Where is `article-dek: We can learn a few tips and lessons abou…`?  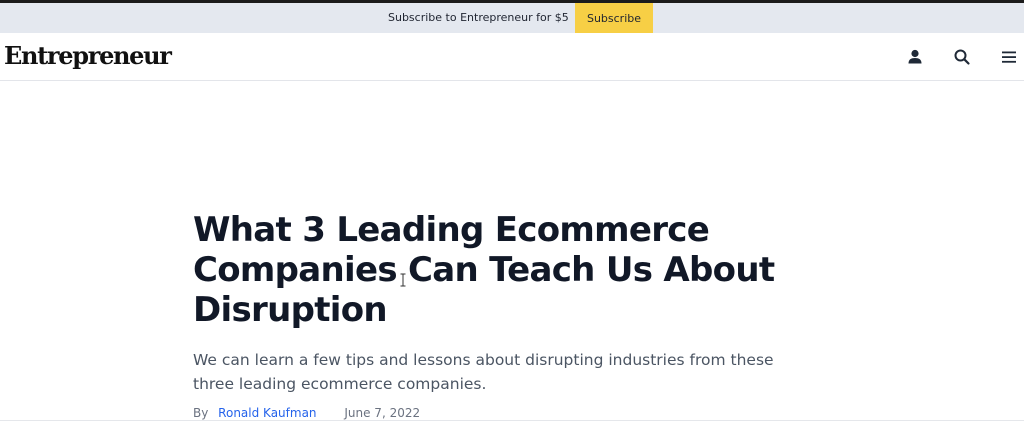
article-dek: We can learn a few tips and lessons abou… is located at coordinates (483, 372).